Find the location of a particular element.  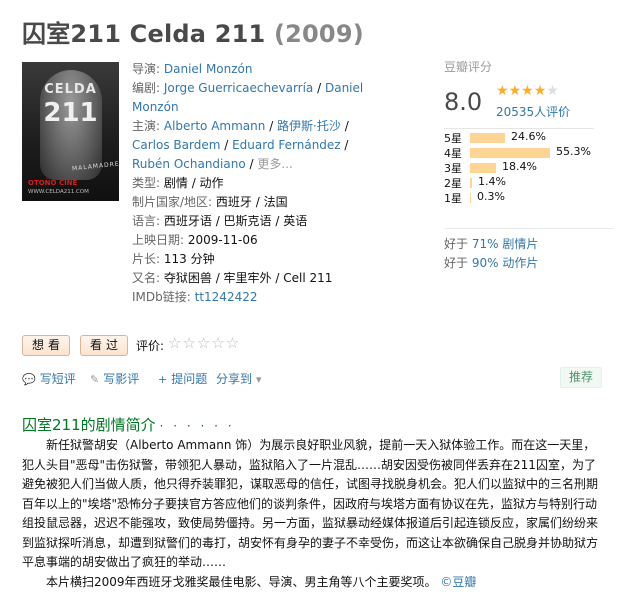

country-value: 西班牙 / 法国 is located at coordinates (251, 202).